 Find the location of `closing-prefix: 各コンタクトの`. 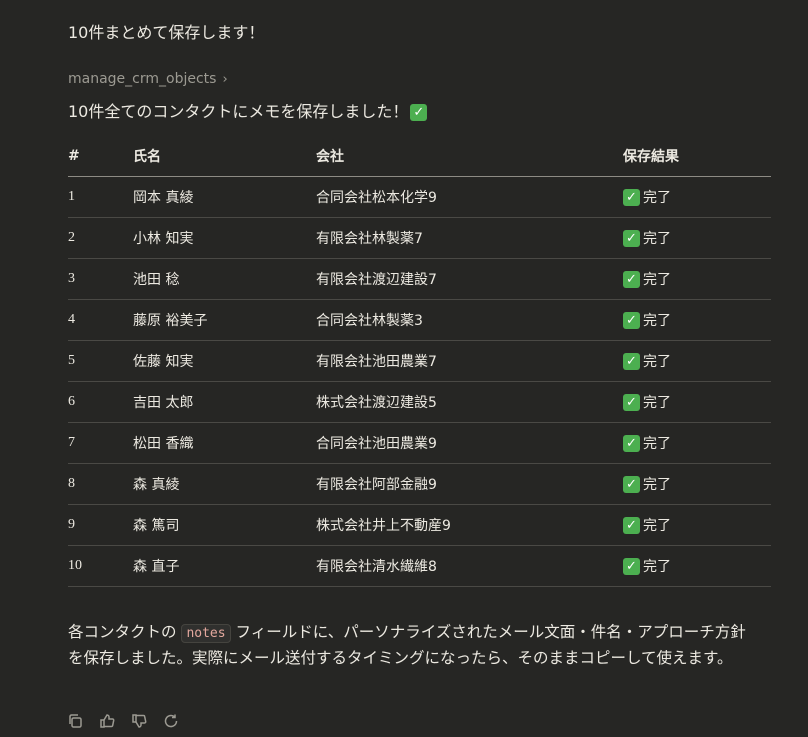

closing-prefix: 各コンタクトの is located at coordinates (122, 632).